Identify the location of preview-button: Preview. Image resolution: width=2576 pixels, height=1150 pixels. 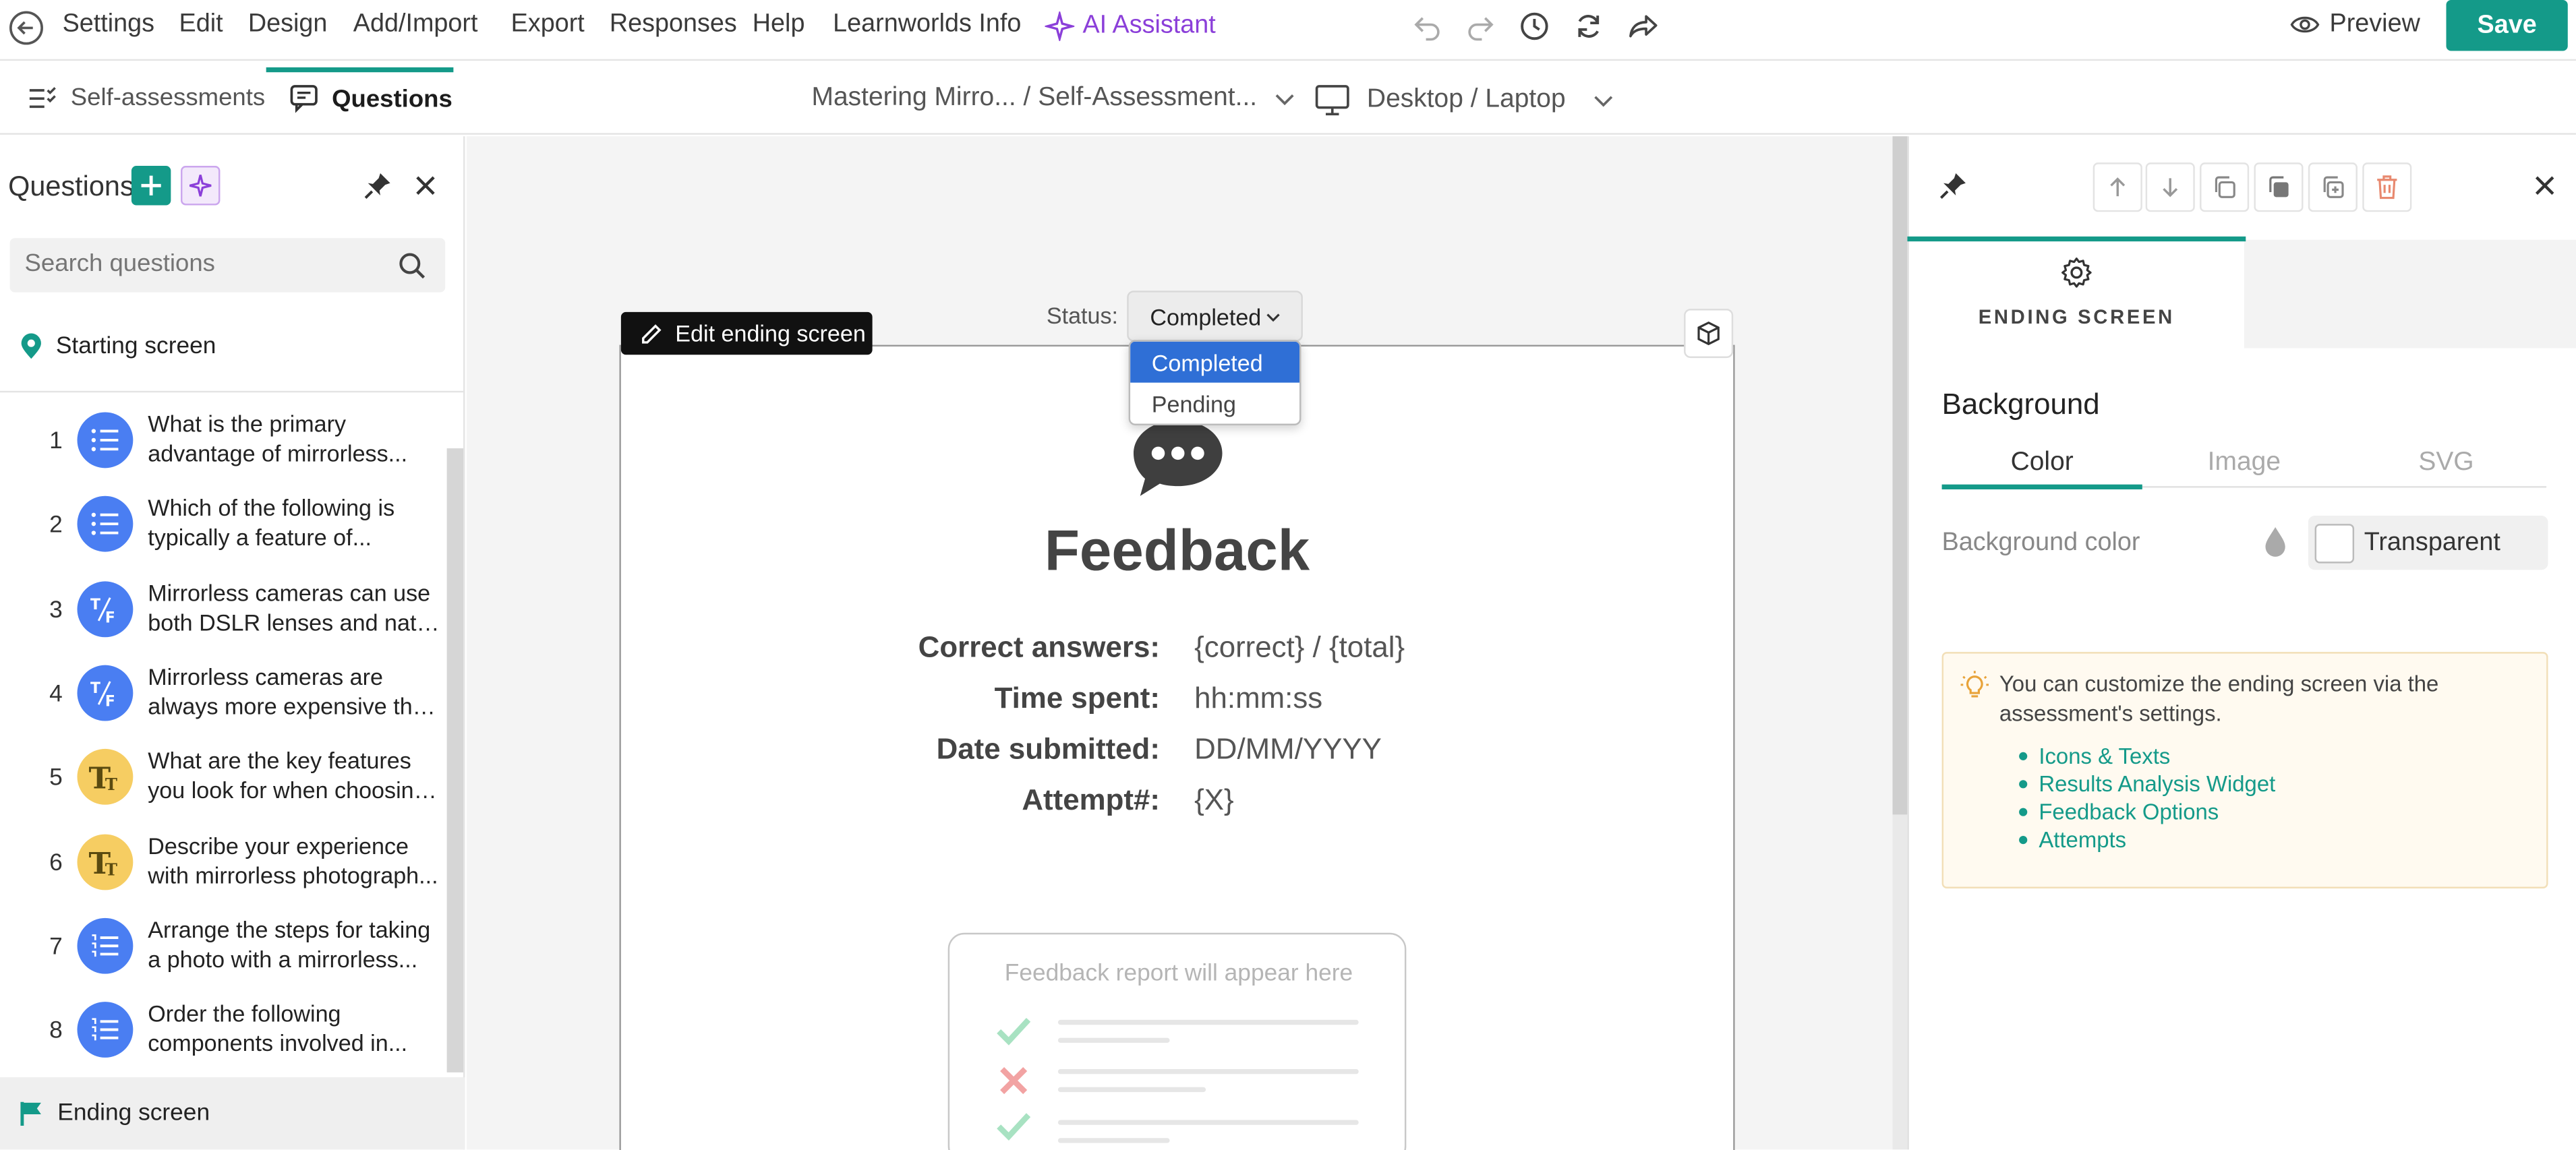
(2355, 25).